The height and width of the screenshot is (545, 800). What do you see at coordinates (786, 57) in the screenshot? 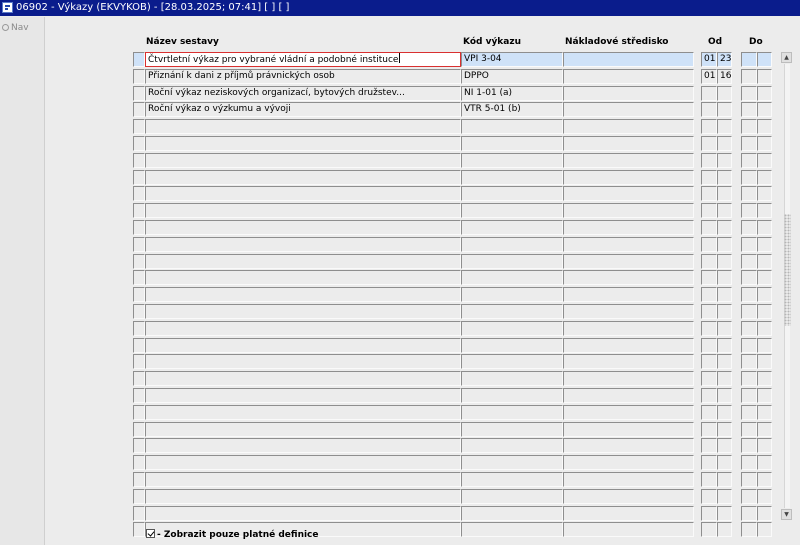
I see `arrow-up-icon: ▲` at bounding box center [786, 57].